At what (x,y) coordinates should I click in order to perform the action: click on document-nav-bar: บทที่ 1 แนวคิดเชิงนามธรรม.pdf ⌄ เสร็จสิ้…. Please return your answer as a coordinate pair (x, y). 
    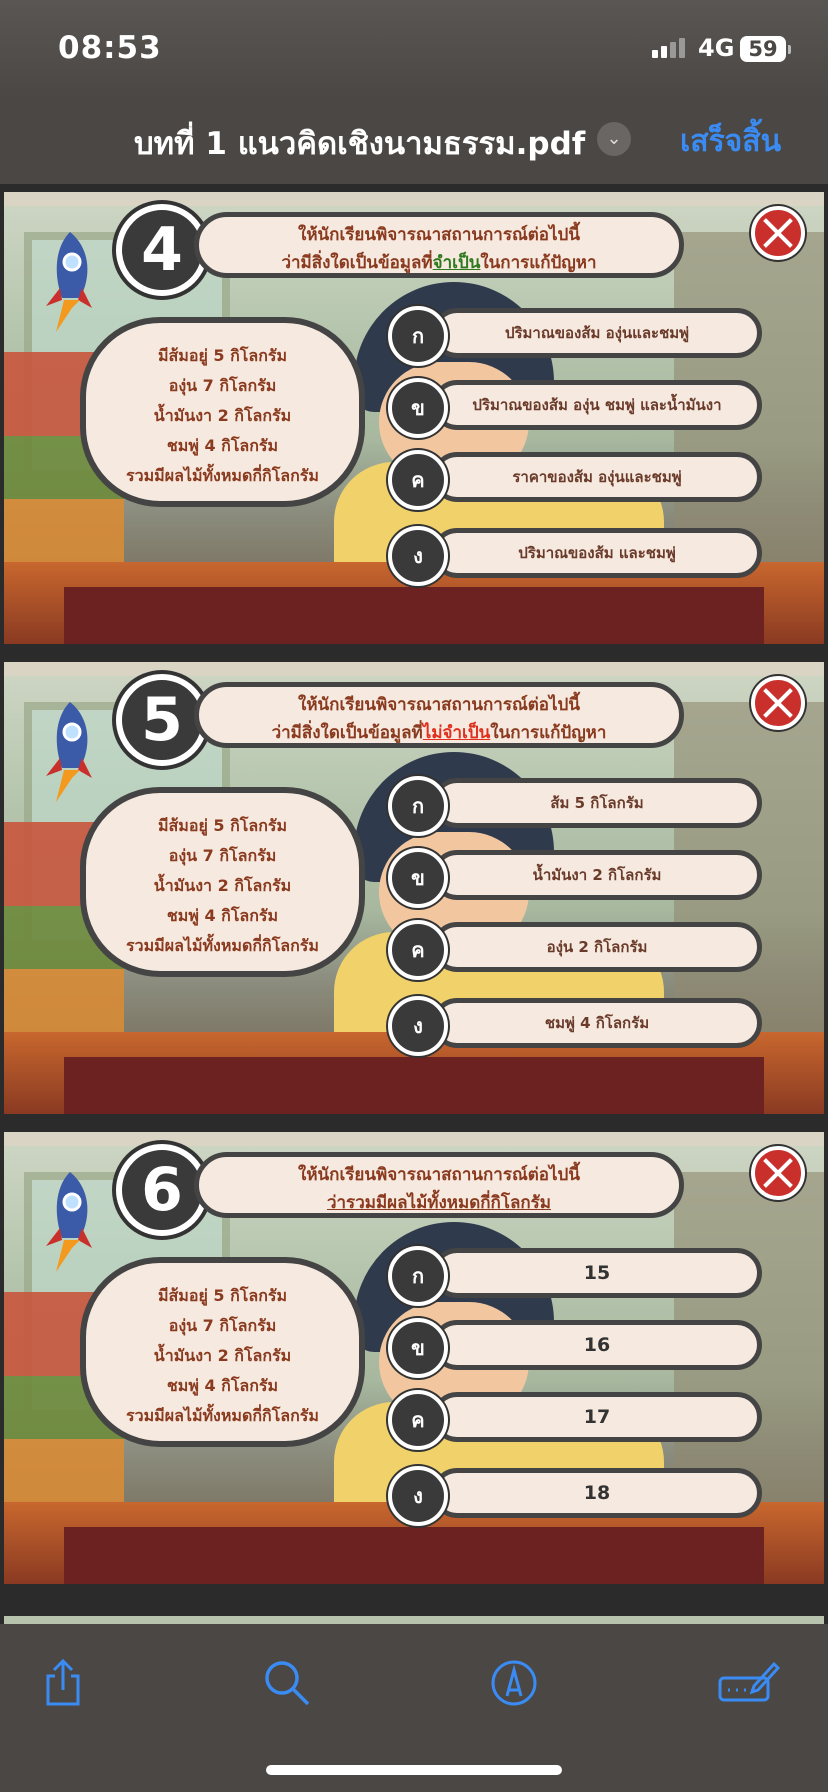
    Looking at the image, I should click on (414, 142).